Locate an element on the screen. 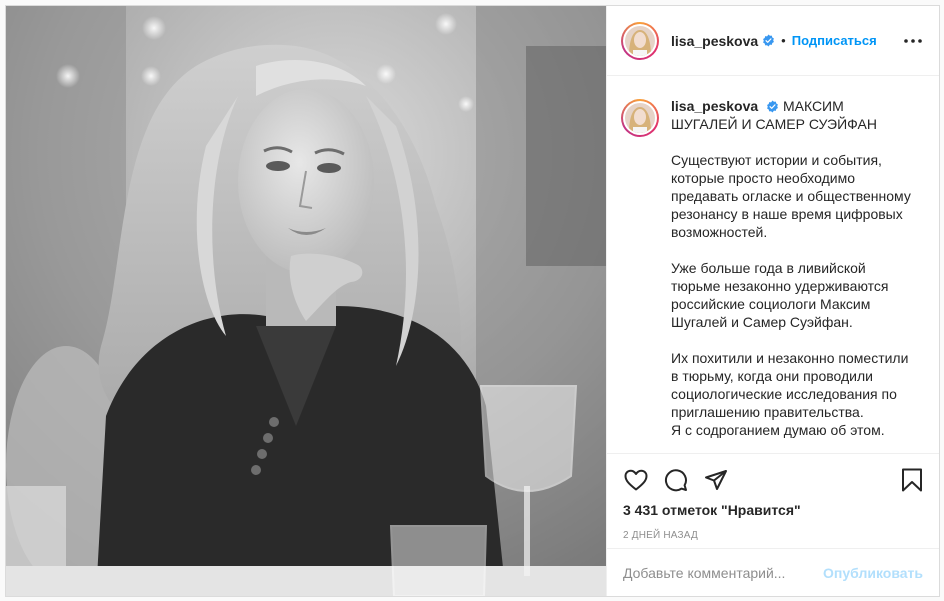 The width and height of the screenshot is (944, 601). bookmark-icon is located at coordinates (912, 480).